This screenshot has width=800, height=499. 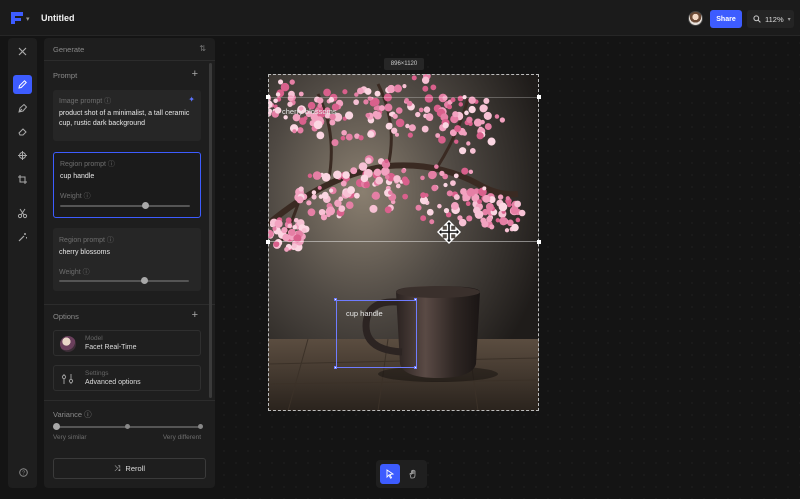 What do you see at coordinates (127, 378) in the screenshot?
I see `settings-row: Settings Advanced options` at bounding box center [127, 378].